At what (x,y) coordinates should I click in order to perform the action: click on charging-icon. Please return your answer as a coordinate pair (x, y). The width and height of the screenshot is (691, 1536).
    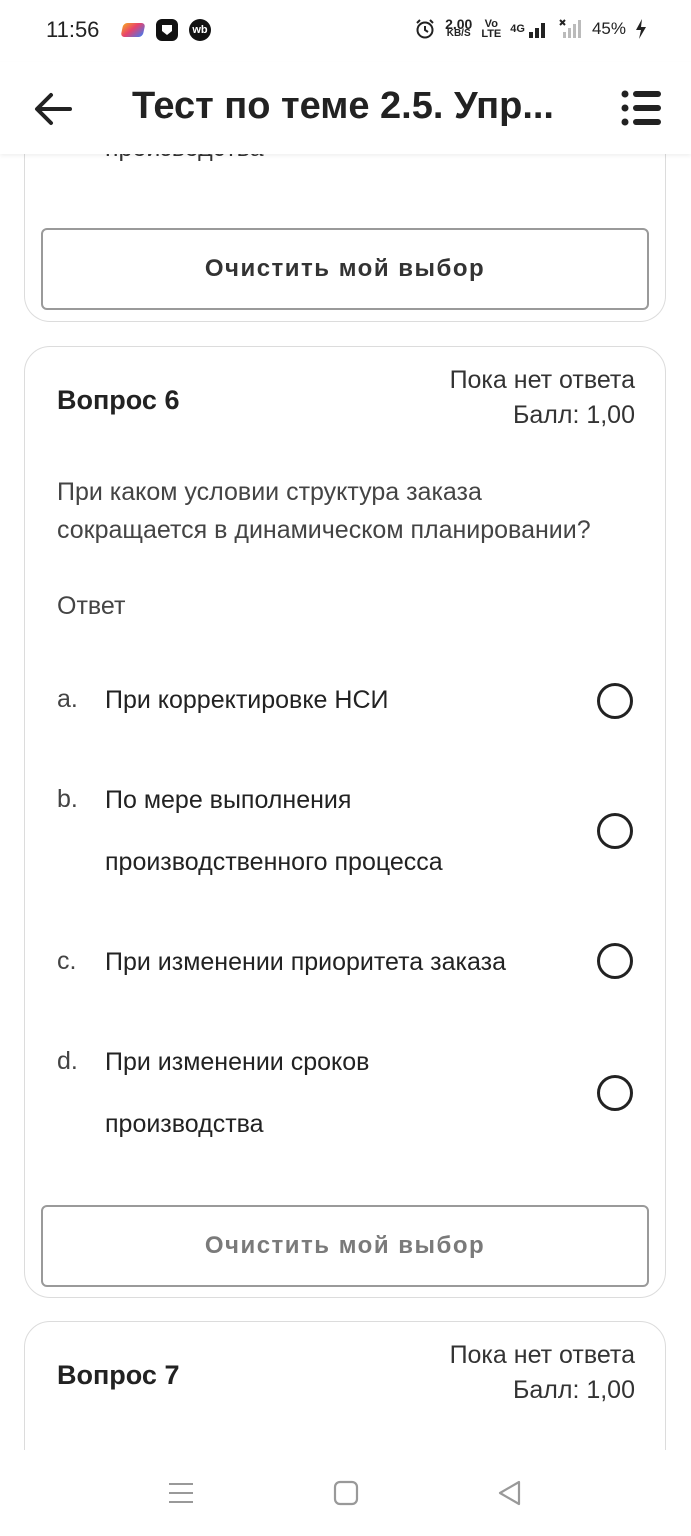
    Looking at the image, I should click on (641, 29).